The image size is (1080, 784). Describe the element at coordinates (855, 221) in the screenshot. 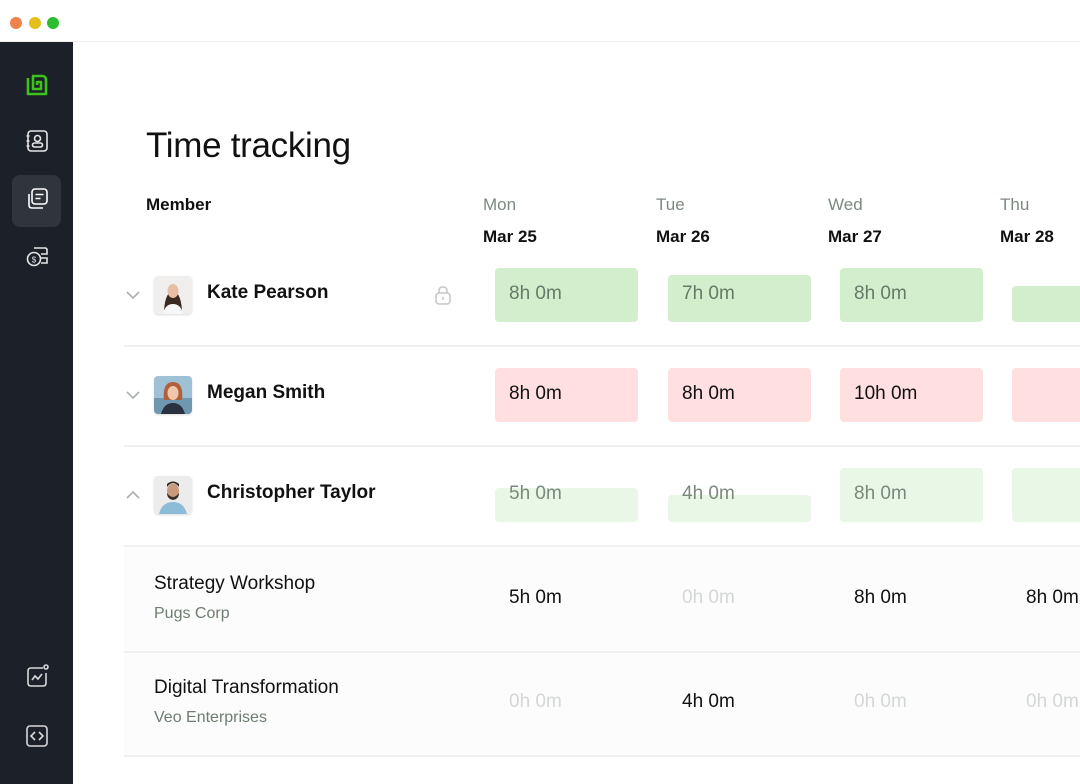

I see `day-header: Wed Mar 27` at that location.